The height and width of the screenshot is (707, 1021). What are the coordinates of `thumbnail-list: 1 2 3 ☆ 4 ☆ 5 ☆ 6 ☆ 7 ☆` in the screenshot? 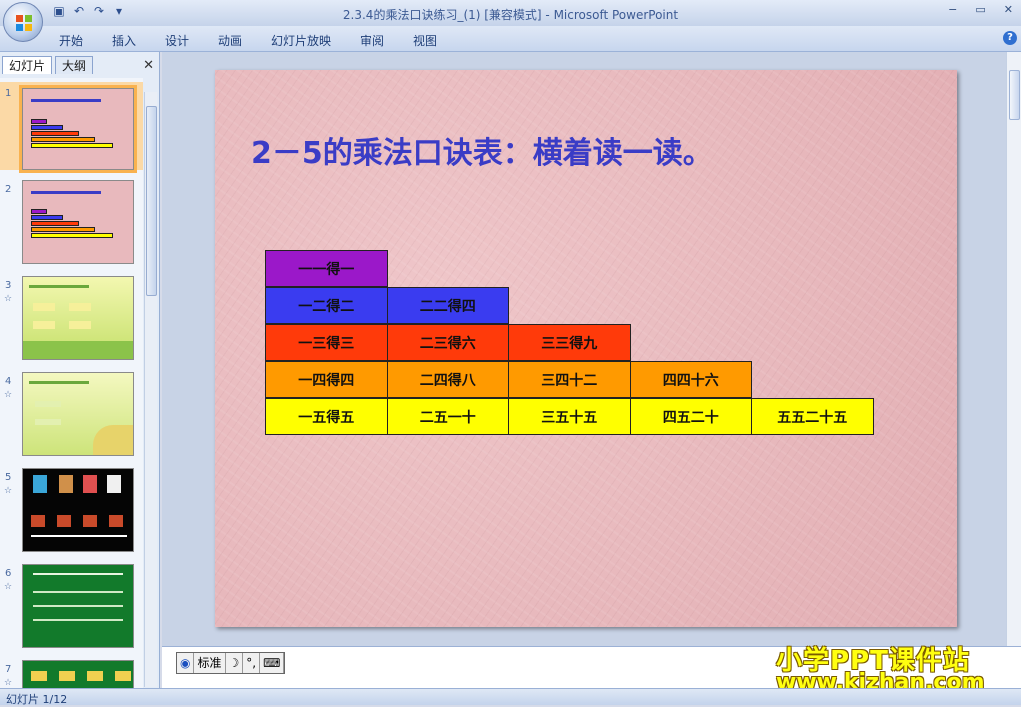 It's located at (71, 383).